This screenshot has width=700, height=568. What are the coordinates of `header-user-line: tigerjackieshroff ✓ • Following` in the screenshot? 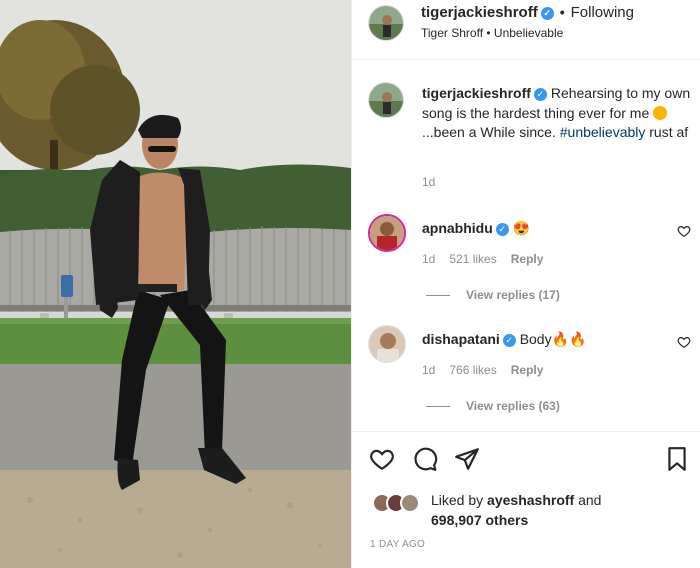 It's located at (527, 12).